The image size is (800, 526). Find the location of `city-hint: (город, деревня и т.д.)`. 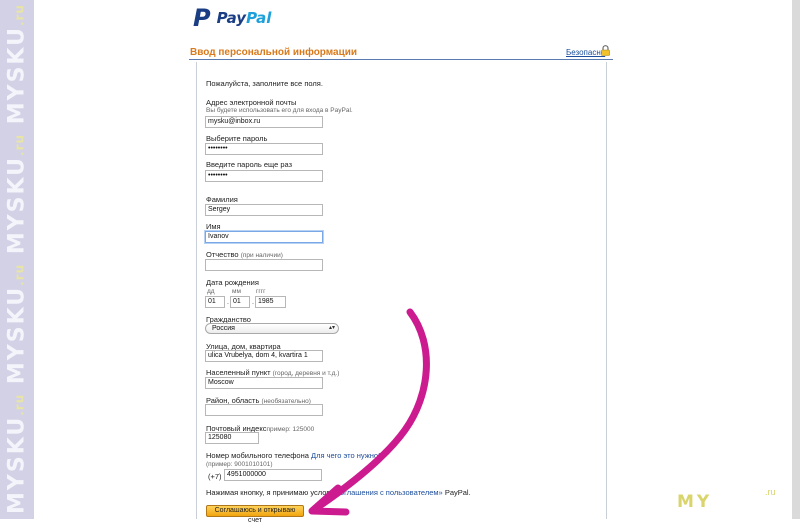

city-hint: (город, деревня и т.д.) is located at coordinates (306, 373).